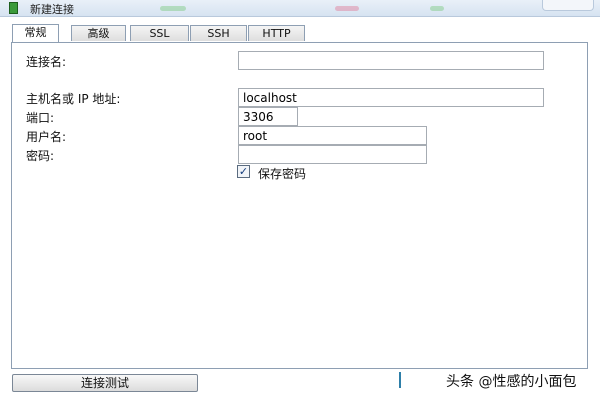  I want to click on username-label: 用户名:, so click(46, 137).